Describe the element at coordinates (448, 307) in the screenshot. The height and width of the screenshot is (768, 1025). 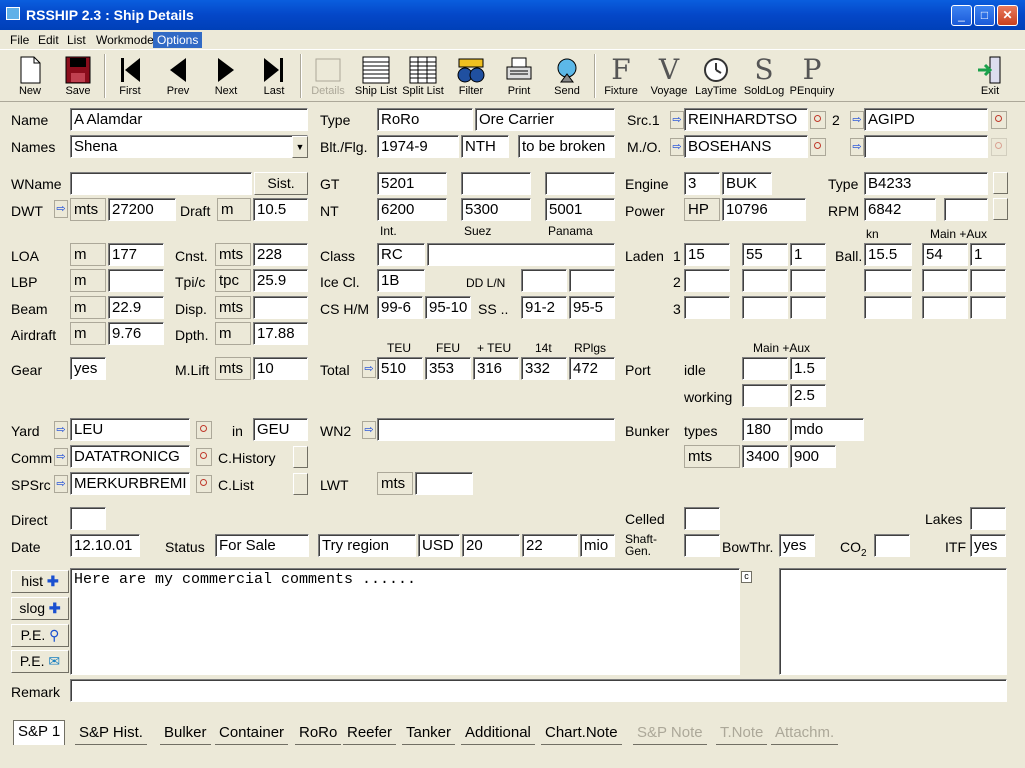
I see `cs-m-field: 95-10` at that location.